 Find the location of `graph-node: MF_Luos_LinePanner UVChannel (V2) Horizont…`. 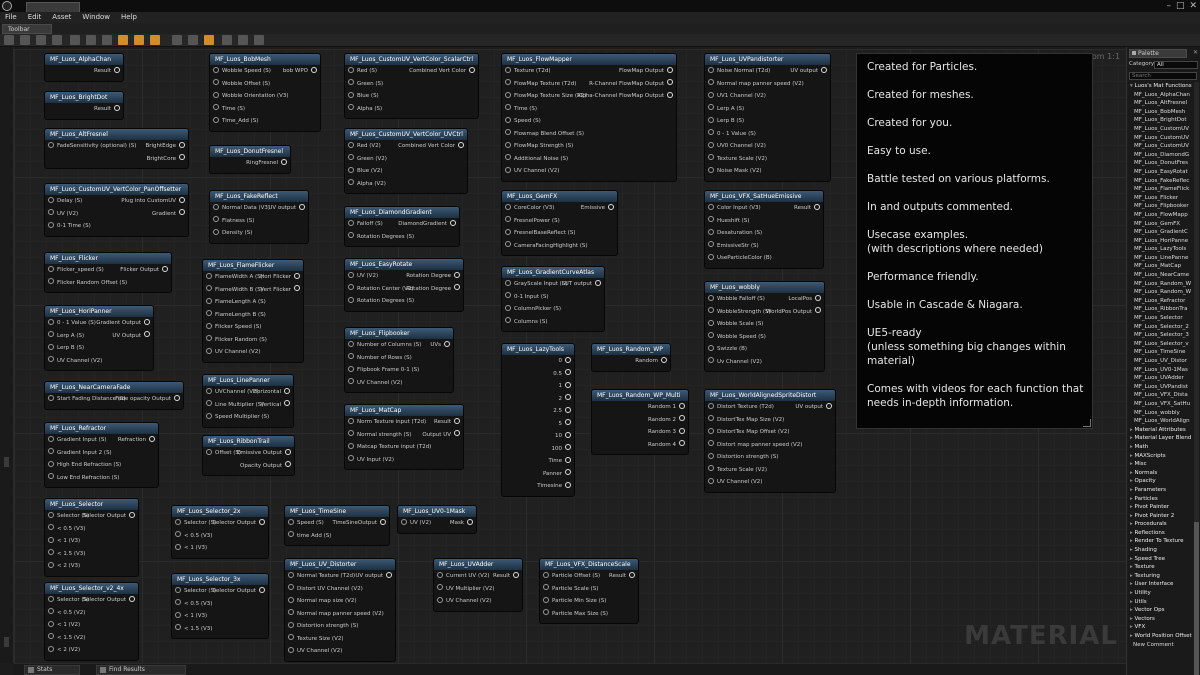

graph-node: MF_Luos_LinePanner UVChannel (V2) Horizont… is located at coordinates (248, 401).